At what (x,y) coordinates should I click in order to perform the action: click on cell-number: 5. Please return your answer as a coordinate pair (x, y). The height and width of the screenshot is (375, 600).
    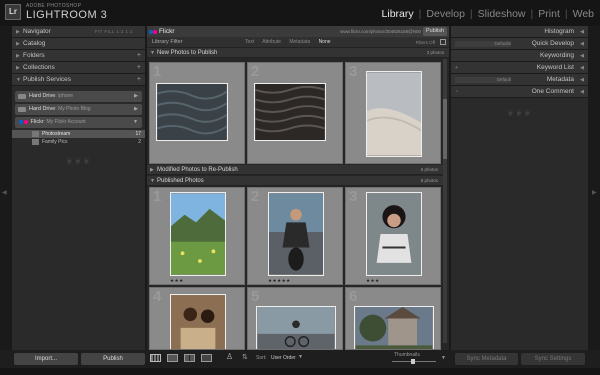
    Looking at the image, I should click on (255, 296).